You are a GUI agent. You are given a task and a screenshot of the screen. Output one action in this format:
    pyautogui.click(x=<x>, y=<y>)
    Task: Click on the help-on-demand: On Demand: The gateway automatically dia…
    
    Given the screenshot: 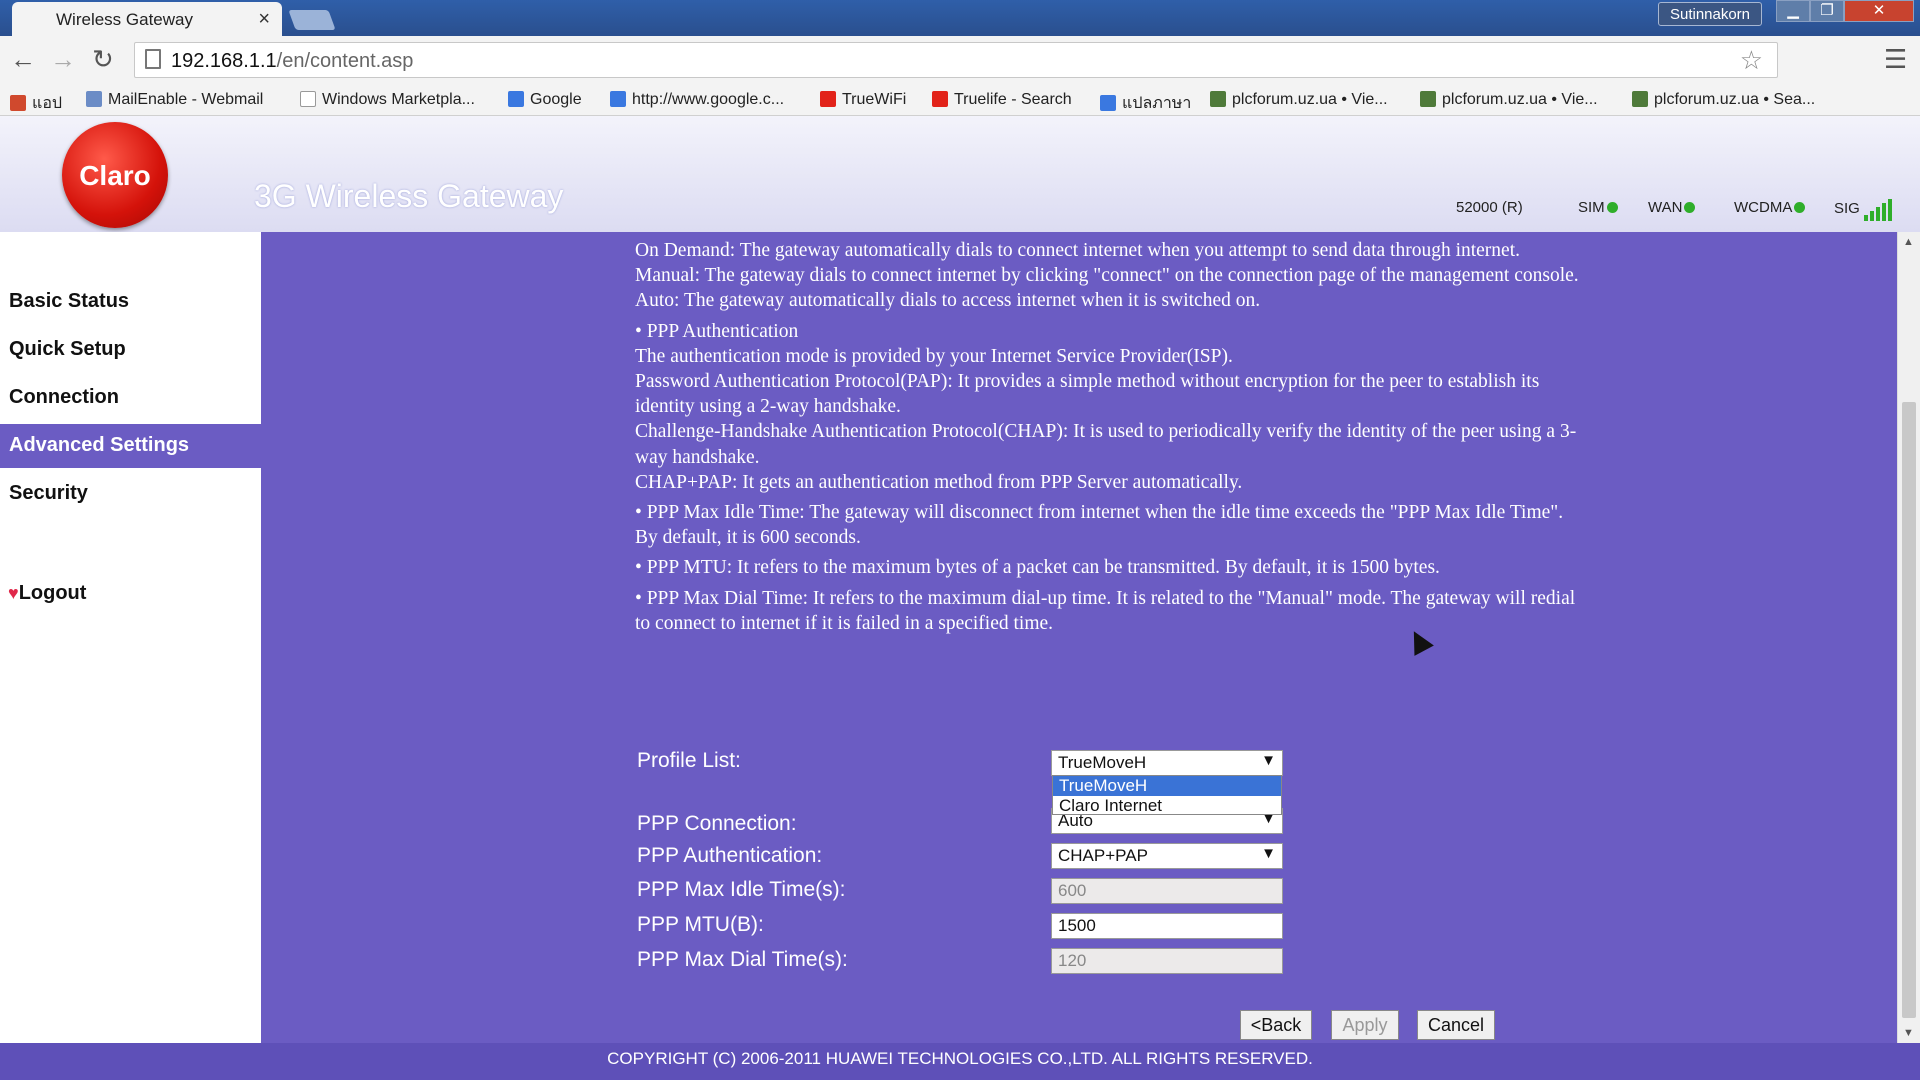 What is the action you would take?
    pyautogui.click(x=1078, y=250)
    